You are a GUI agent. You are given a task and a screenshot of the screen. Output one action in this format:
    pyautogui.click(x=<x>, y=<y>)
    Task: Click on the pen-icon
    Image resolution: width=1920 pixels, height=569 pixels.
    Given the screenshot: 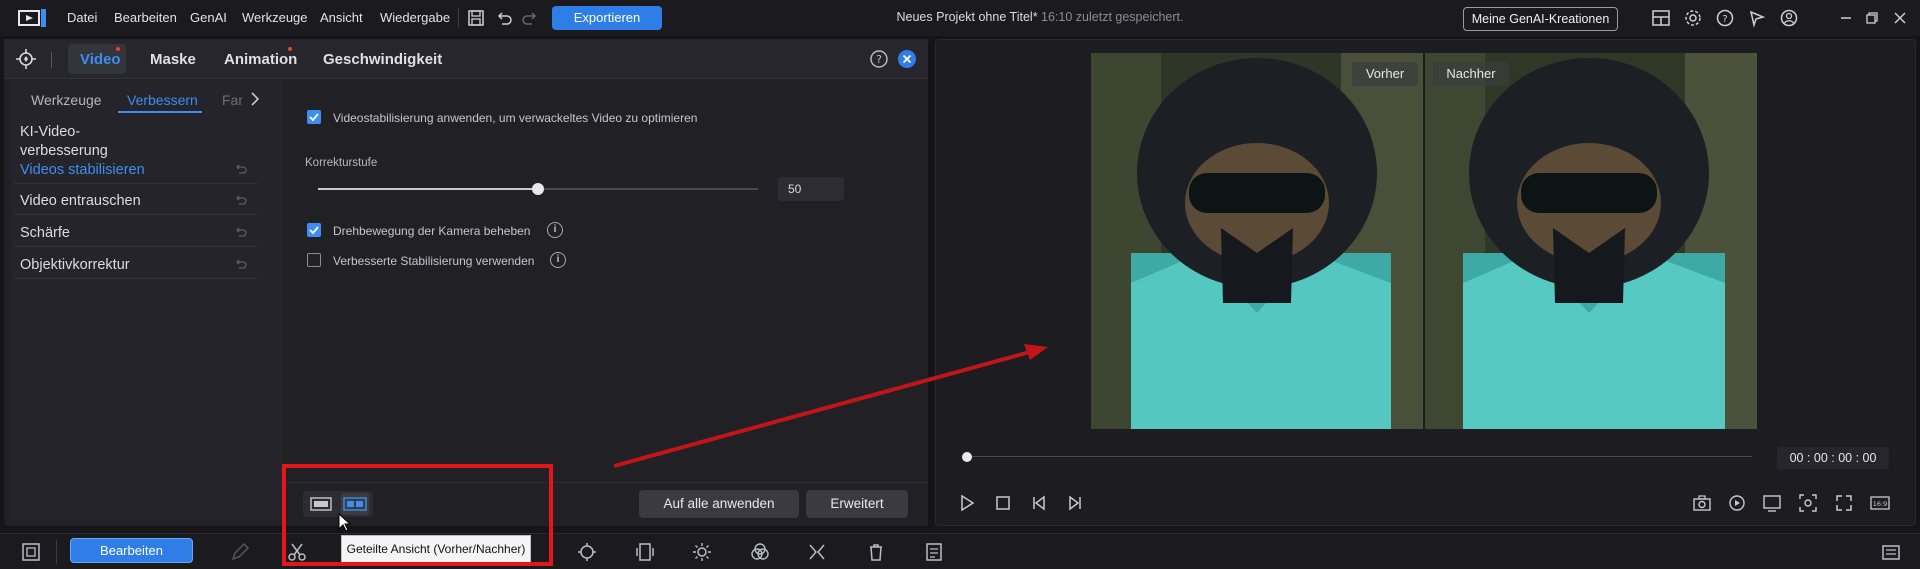 What is the action you would take?
    pyautogui.click(x=240, y=552)
    